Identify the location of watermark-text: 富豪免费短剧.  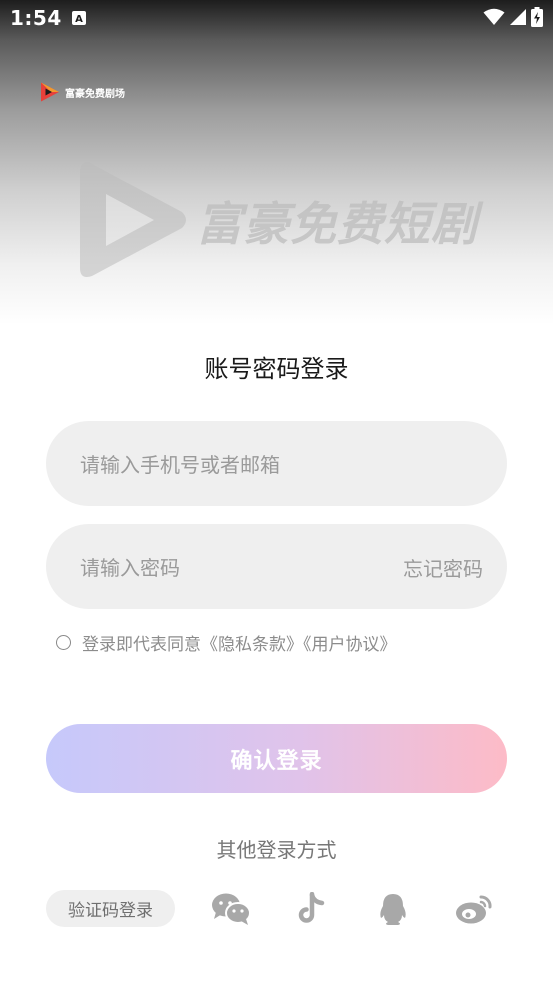
(337, 224).